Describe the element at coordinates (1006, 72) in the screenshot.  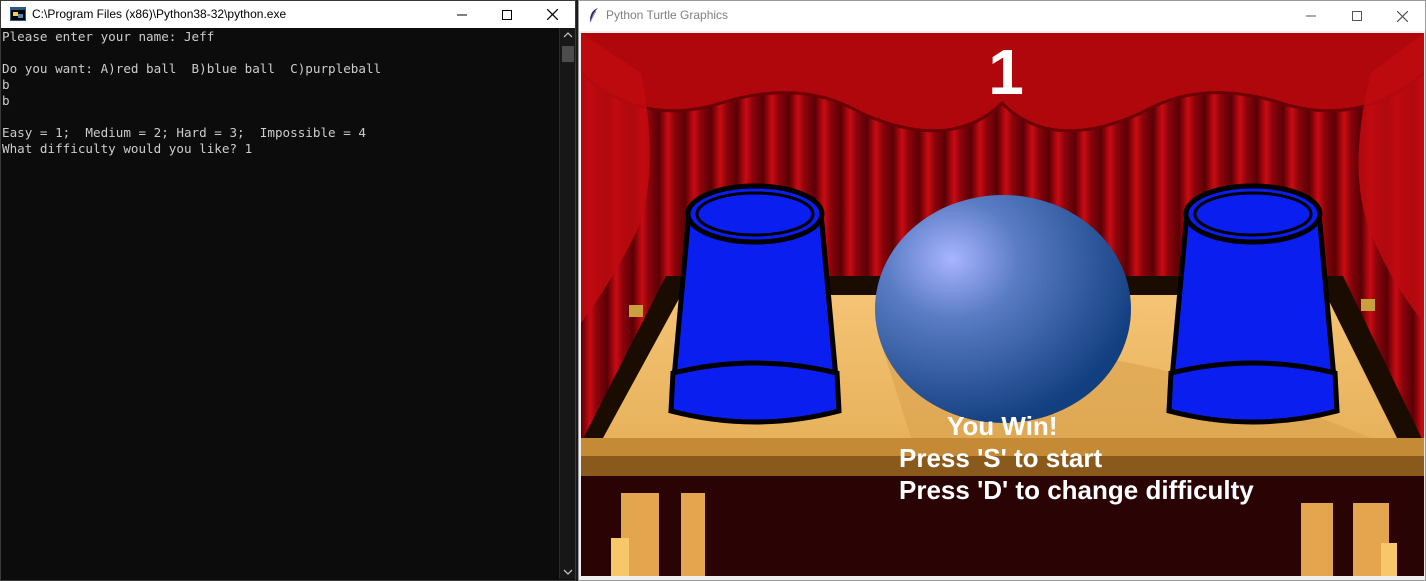
I see `score-display: 1` at that location.